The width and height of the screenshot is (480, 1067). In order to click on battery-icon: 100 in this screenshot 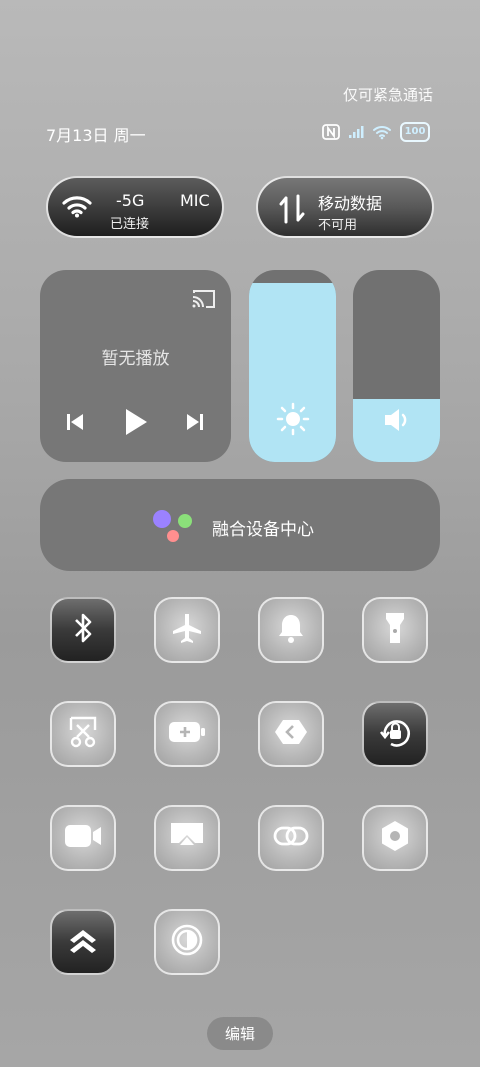, I will do `click(415, 132)`.